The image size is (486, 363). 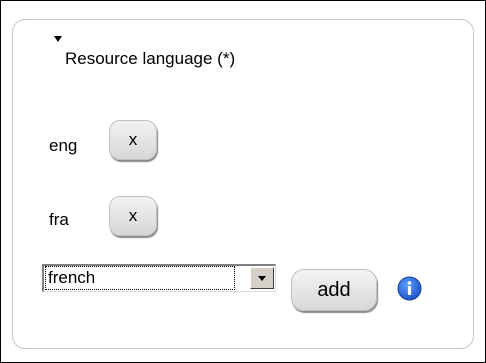 I want to click on dropdown-arrow-button, so click(x=262, y=278).